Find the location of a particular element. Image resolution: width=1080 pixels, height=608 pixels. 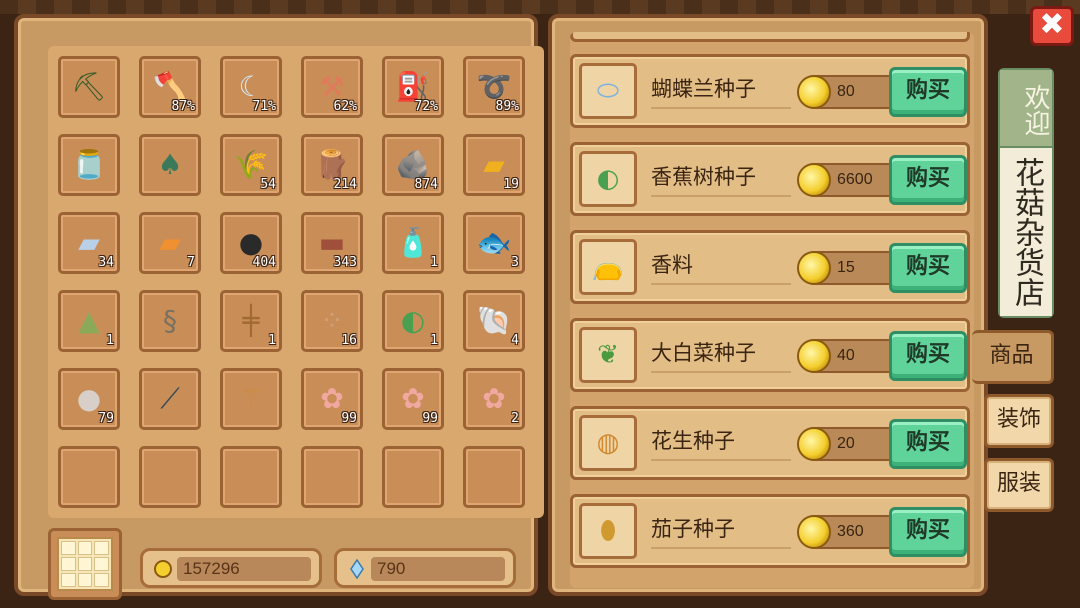

inventory-slot: ▰ 34 is located at coordinates (89, 243).